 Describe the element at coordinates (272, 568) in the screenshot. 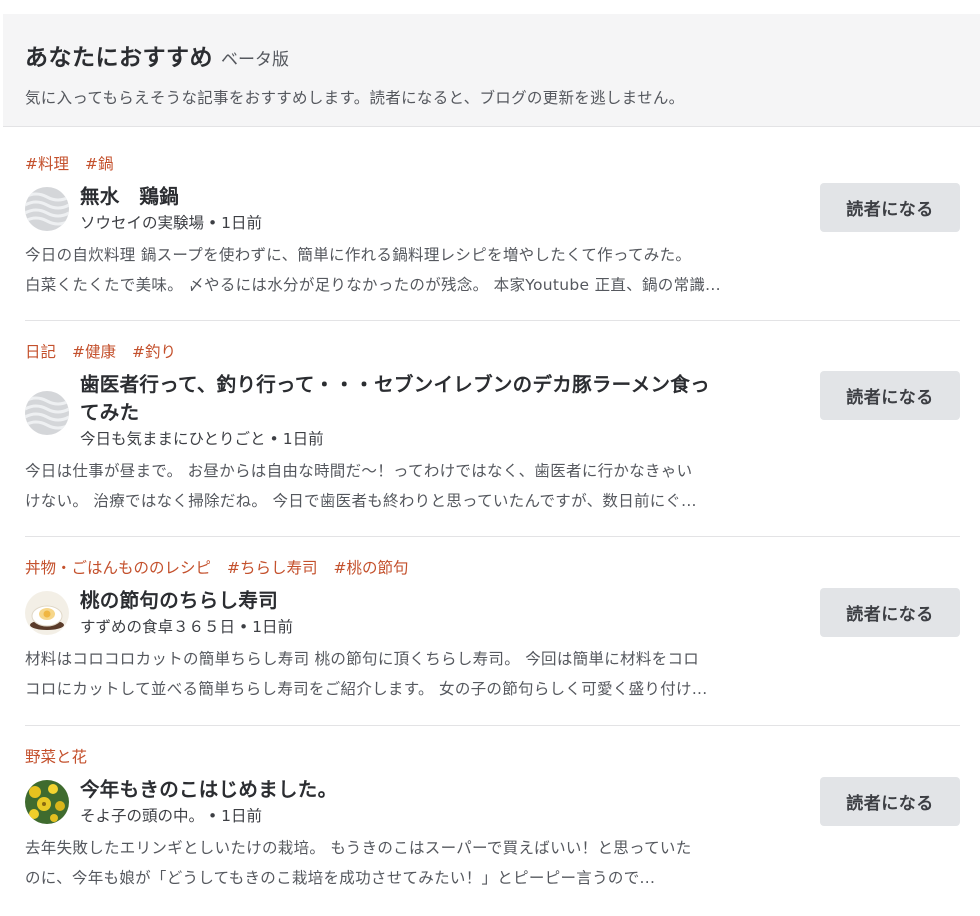

I see `tag-link: #ちらし寿司` at that location.